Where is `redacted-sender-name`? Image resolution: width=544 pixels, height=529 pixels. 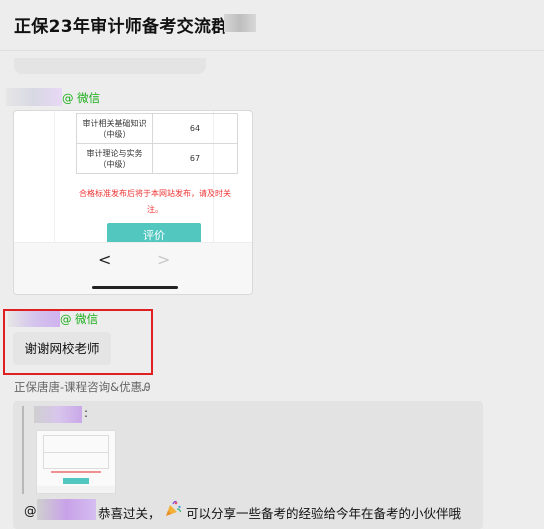
redacted-sender-name is located at coordinates (34, 97).